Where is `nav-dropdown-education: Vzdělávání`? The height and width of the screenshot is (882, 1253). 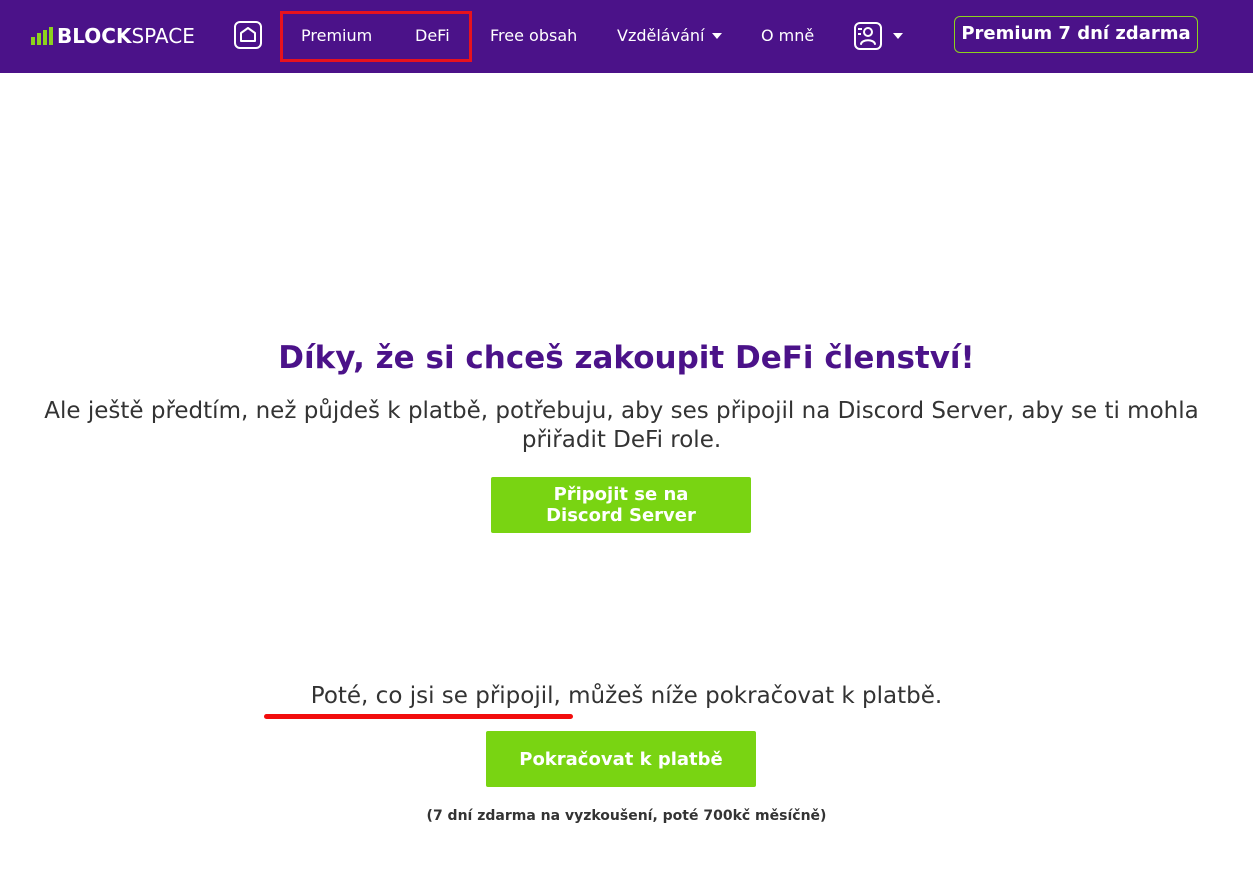 nav-dropdown-education: Vzdělávání is located at coordinates (670, 36).